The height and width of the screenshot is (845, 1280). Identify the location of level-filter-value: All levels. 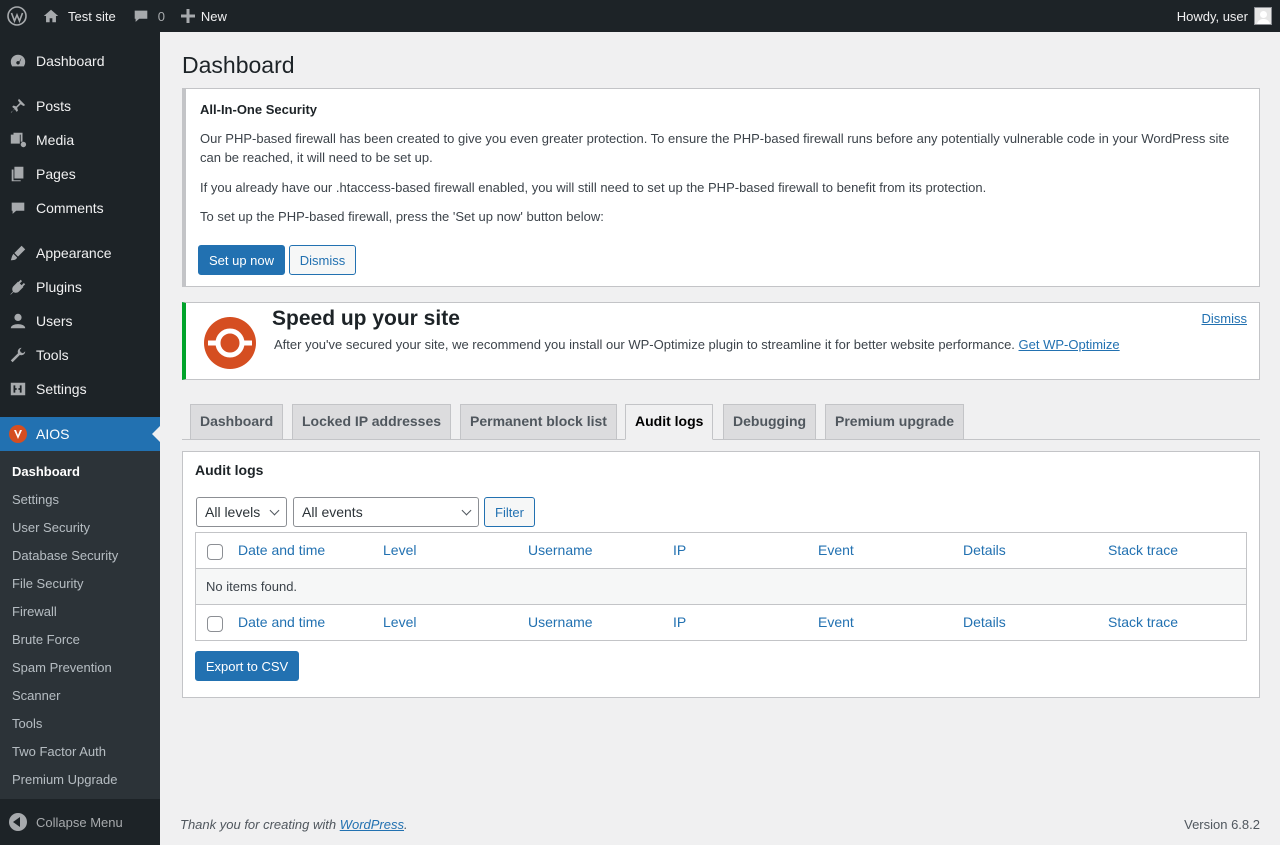
(233, 512).